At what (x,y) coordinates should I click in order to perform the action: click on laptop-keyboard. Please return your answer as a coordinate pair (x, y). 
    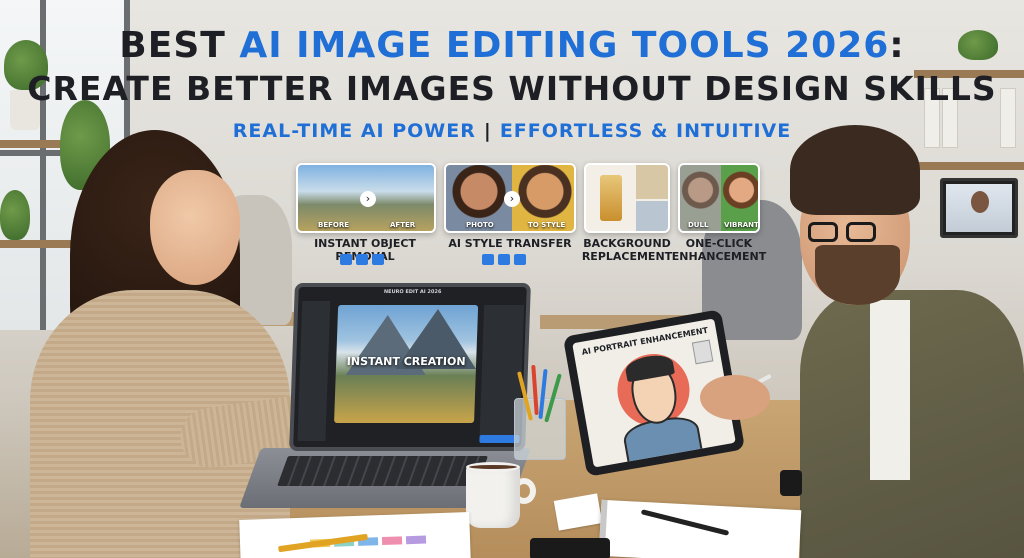
    Looking at the image, I should click on (383, 471).